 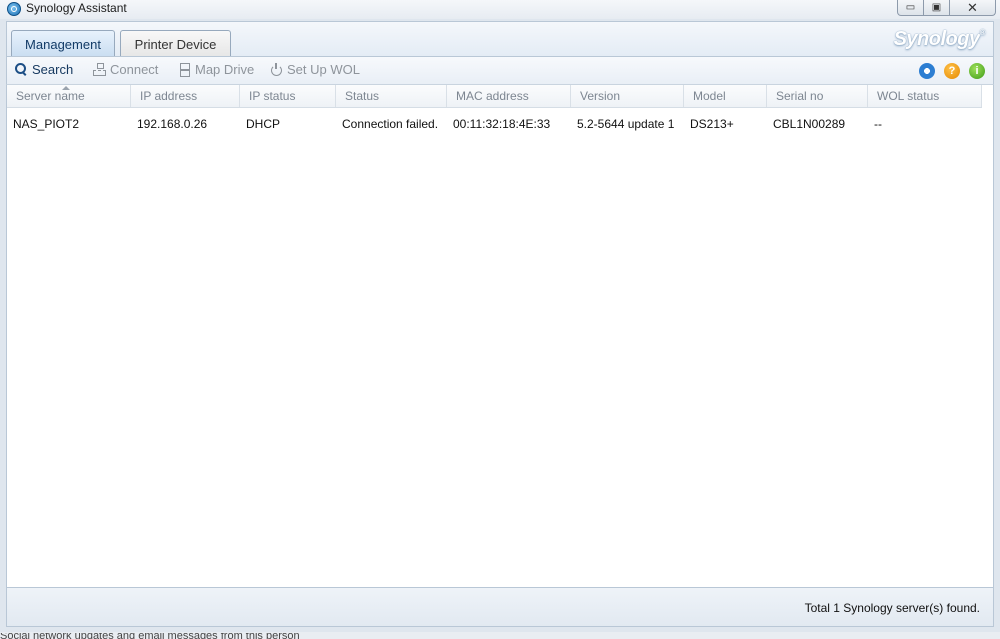 What do you see at coordinates (69, 96) in the screenshot?
I see `column-server-name: Server name` at bounding box center [69, 96].